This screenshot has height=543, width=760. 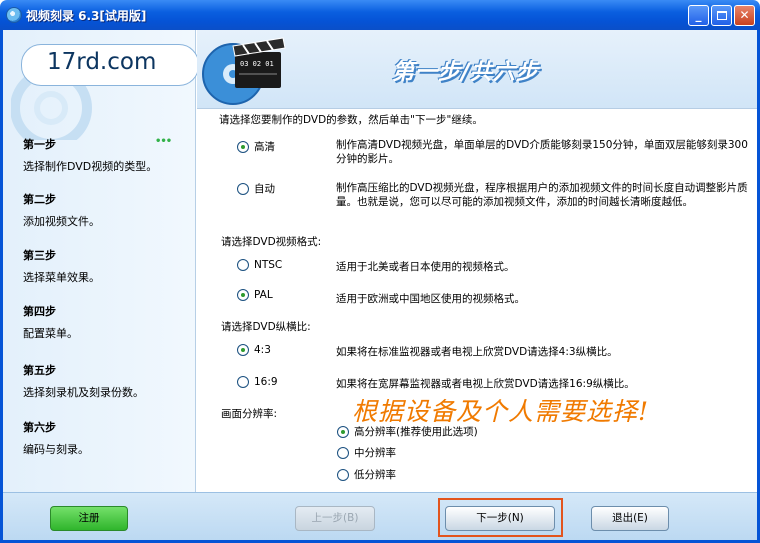 I want to click on radio-label: PAL, so click(x=263, y=295).